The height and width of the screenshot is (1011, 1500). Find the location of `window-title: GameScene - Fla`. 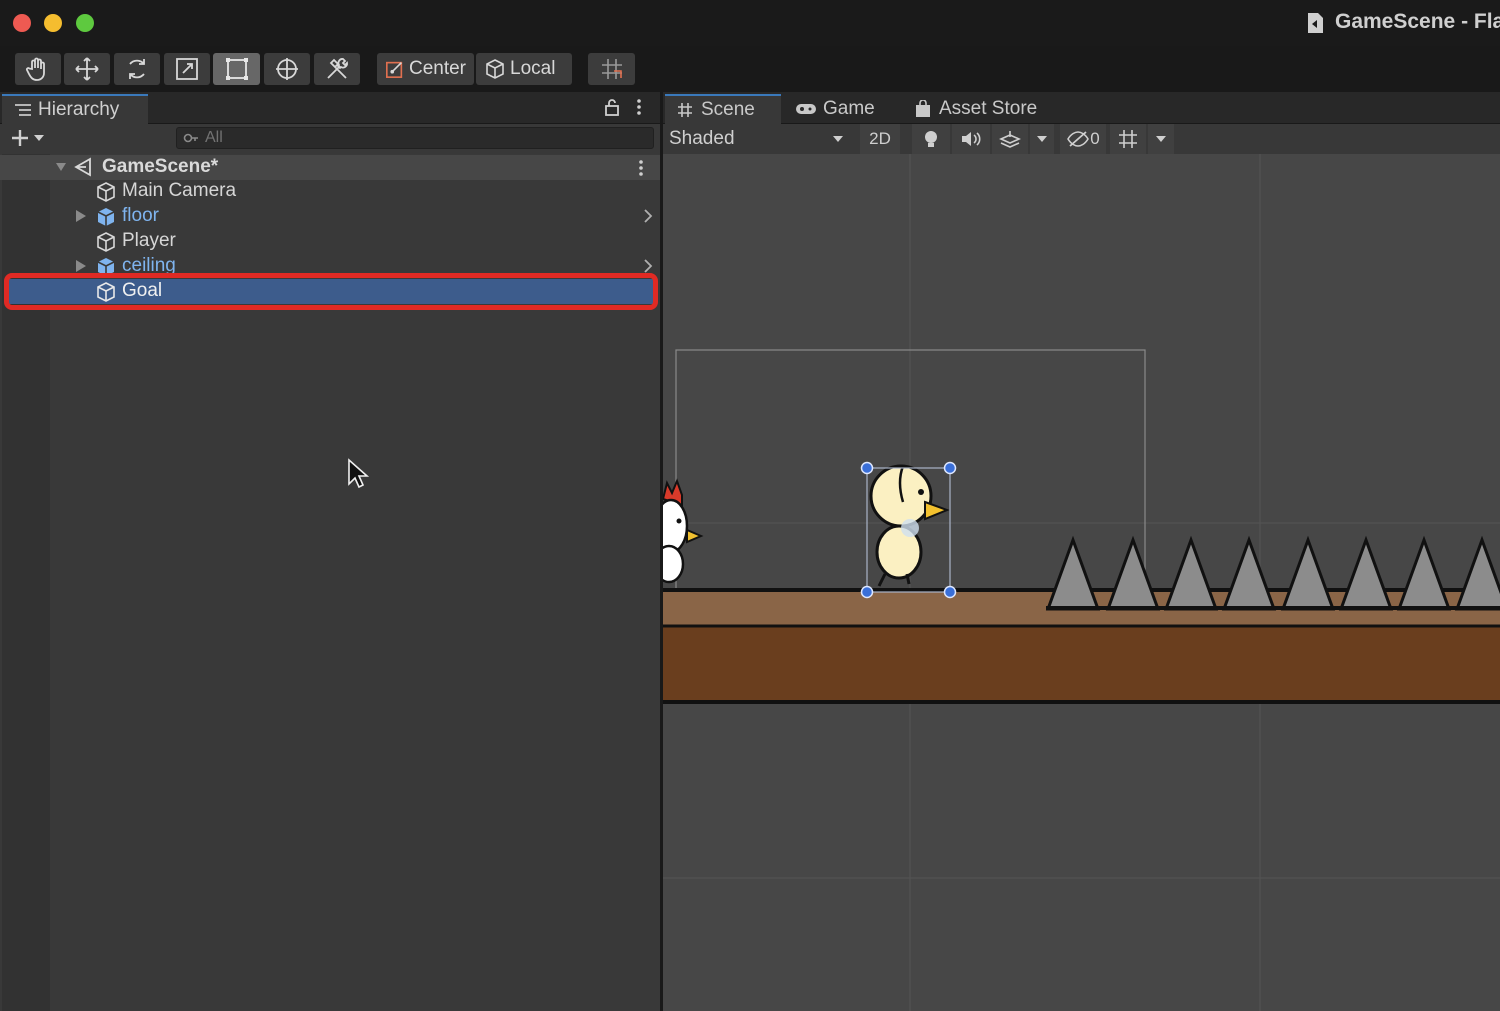

window-title: GameScene - Fla is located at coordinates (1417, 21).